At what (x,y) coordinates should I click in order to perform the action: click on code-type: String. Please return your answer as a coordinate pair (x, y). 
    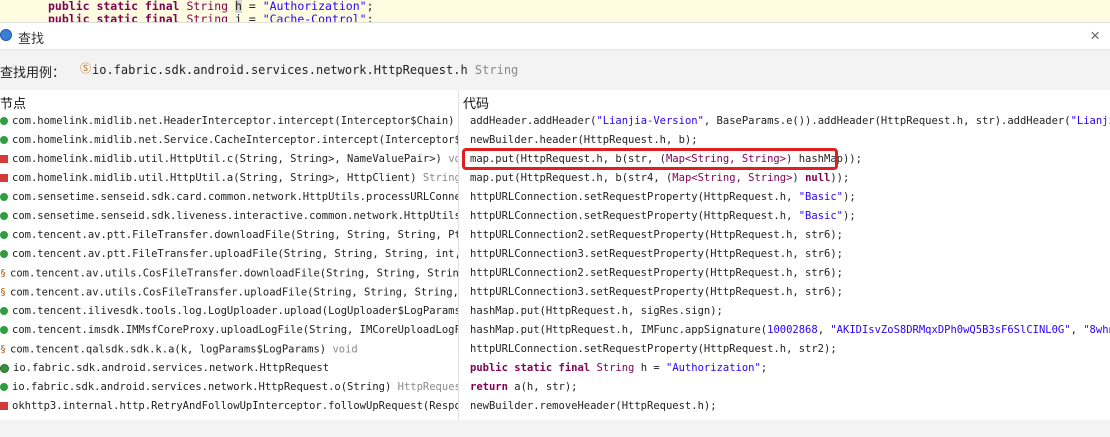
    Looking at the image, I should click on (615, 368).